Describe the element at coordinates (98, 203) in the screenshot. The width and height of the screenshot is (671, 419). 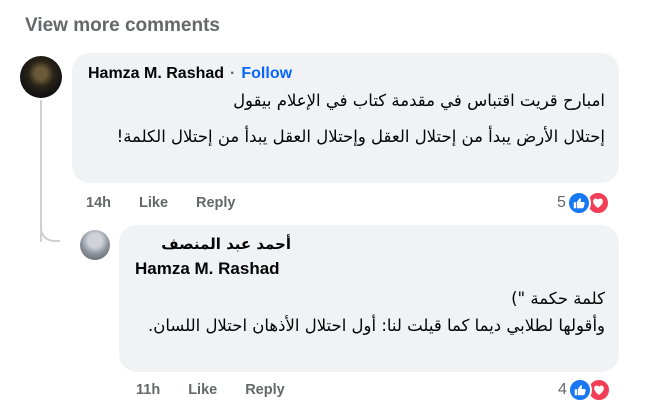
I see `comment-timestamp: 14h` at that location.